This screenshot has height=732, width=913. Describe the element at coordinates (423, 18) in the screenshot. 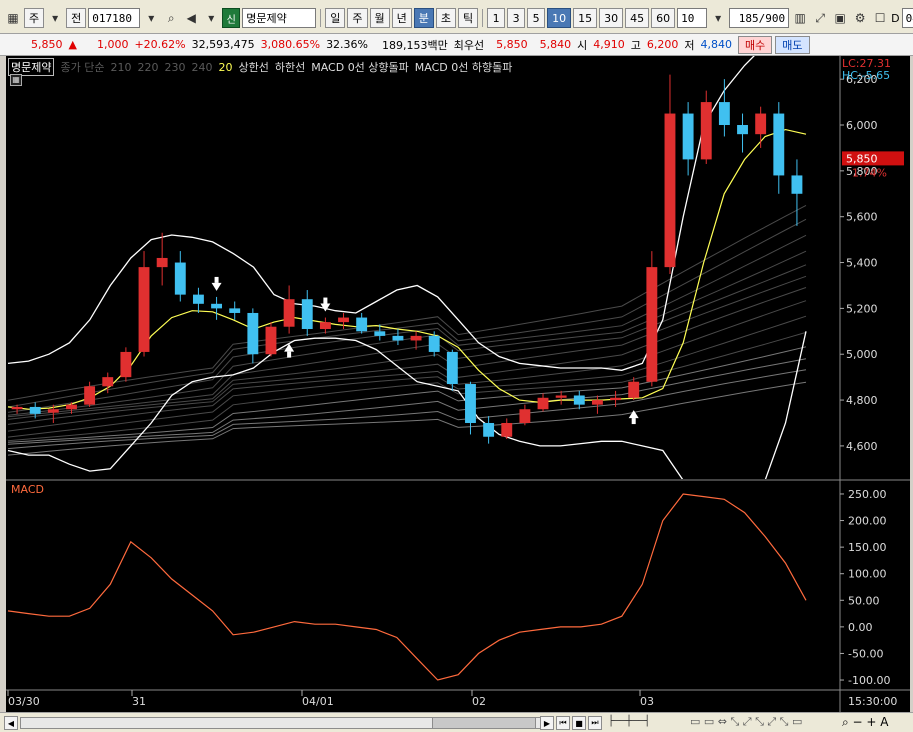

I see `period-minute: 분` at that location.